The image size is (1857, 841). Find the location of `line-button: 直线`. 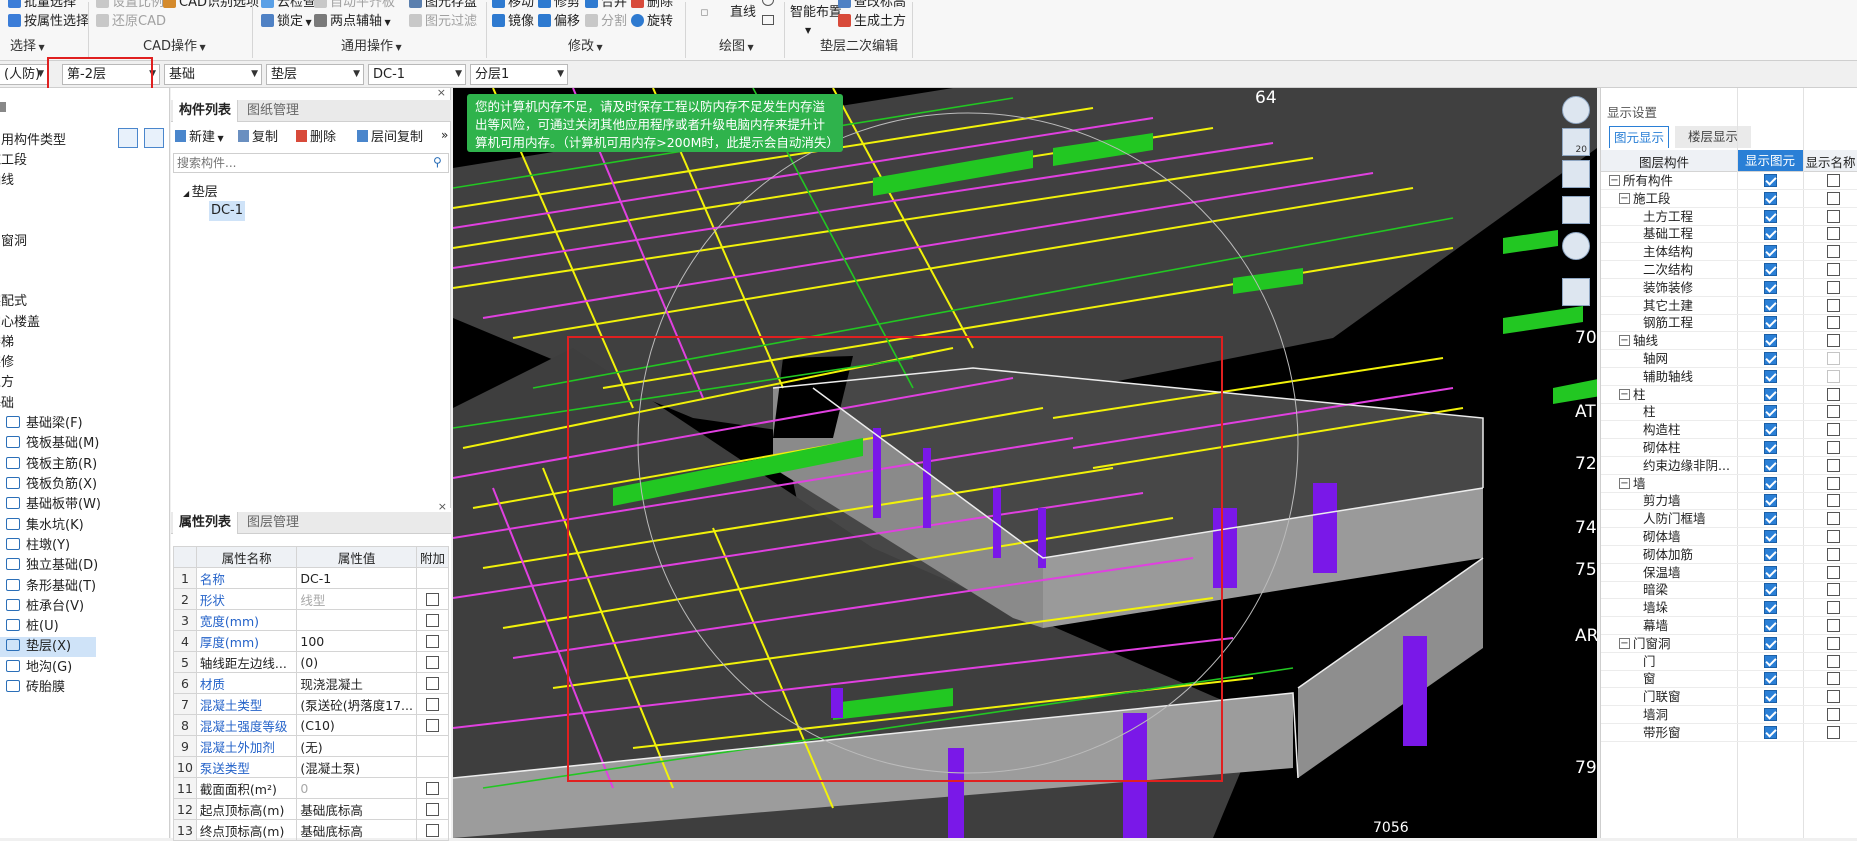

line-button: 直线 is located at coordinates (743, 13).